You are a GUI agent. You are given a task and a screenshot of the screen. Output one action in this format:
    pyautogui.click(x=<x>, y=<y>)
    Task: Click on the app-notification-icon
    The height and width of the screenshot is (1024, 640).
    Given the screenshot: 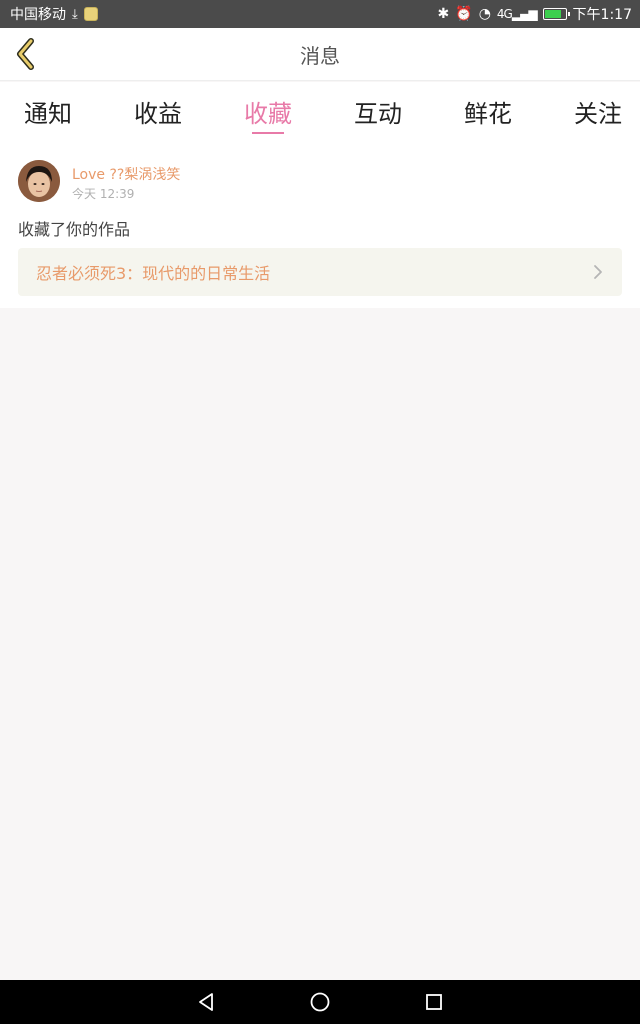 What is the action you would take?
    pyautogui.click(x=90, y=14)
    